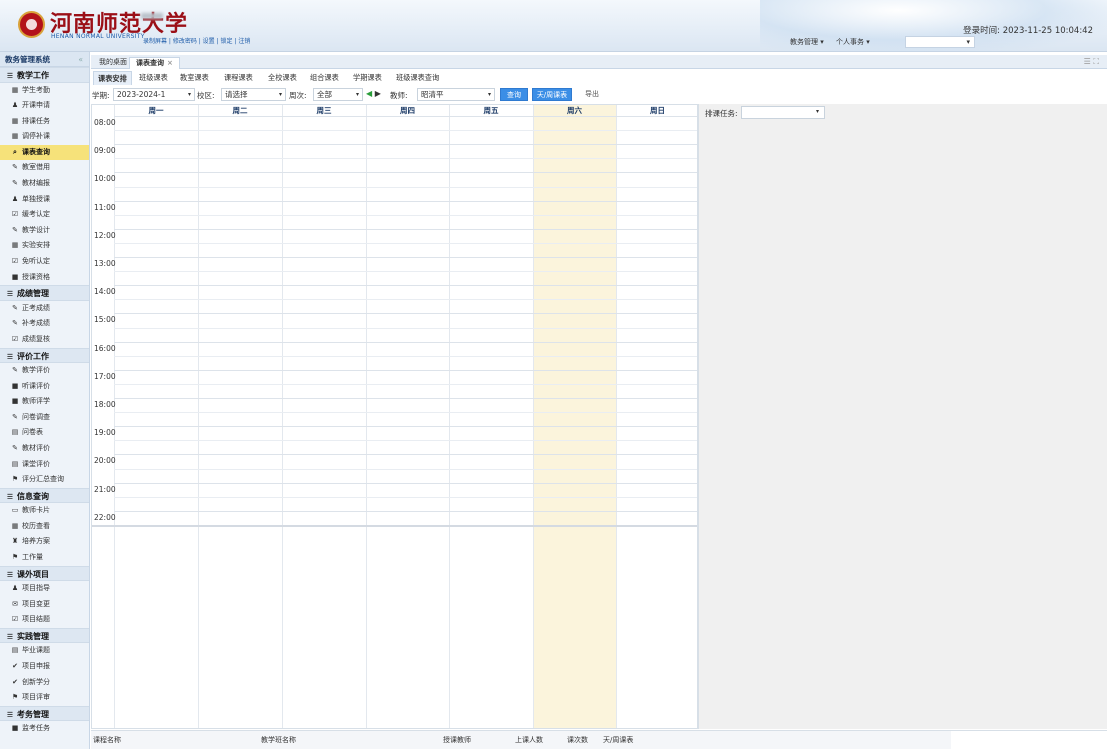 The height and width of the screenshot is (749, 1107). I want to click on sidebar-item: ▦ 校历查看, so click(44, 527).